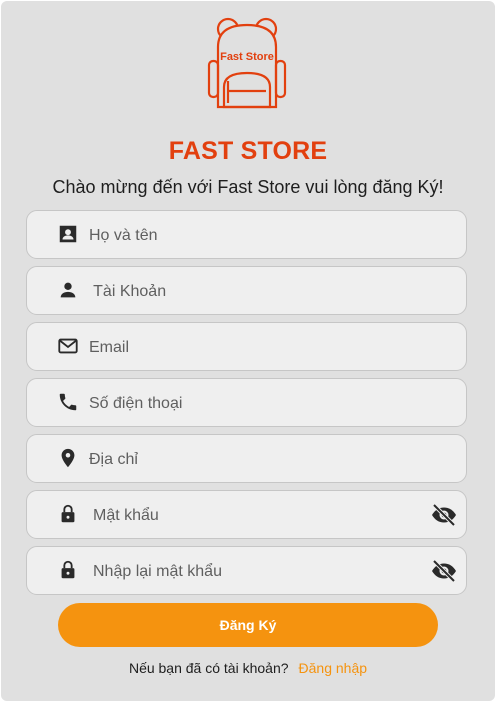  Describe the element at coordinates (68, 346) in the screenshot. I see `mail-icon` at that location.